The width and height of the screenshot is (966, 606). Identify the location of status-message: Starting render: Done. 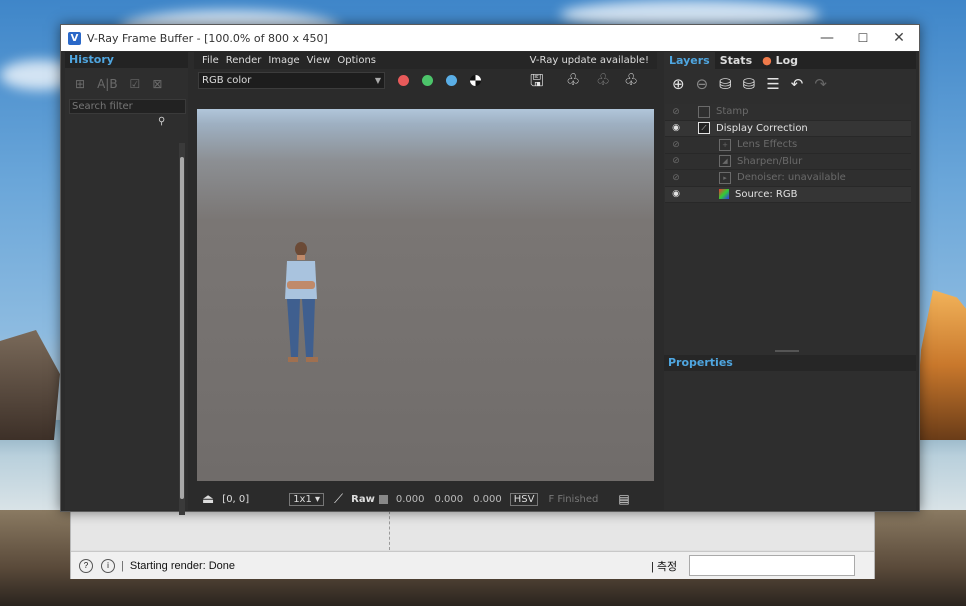
(182, 565).